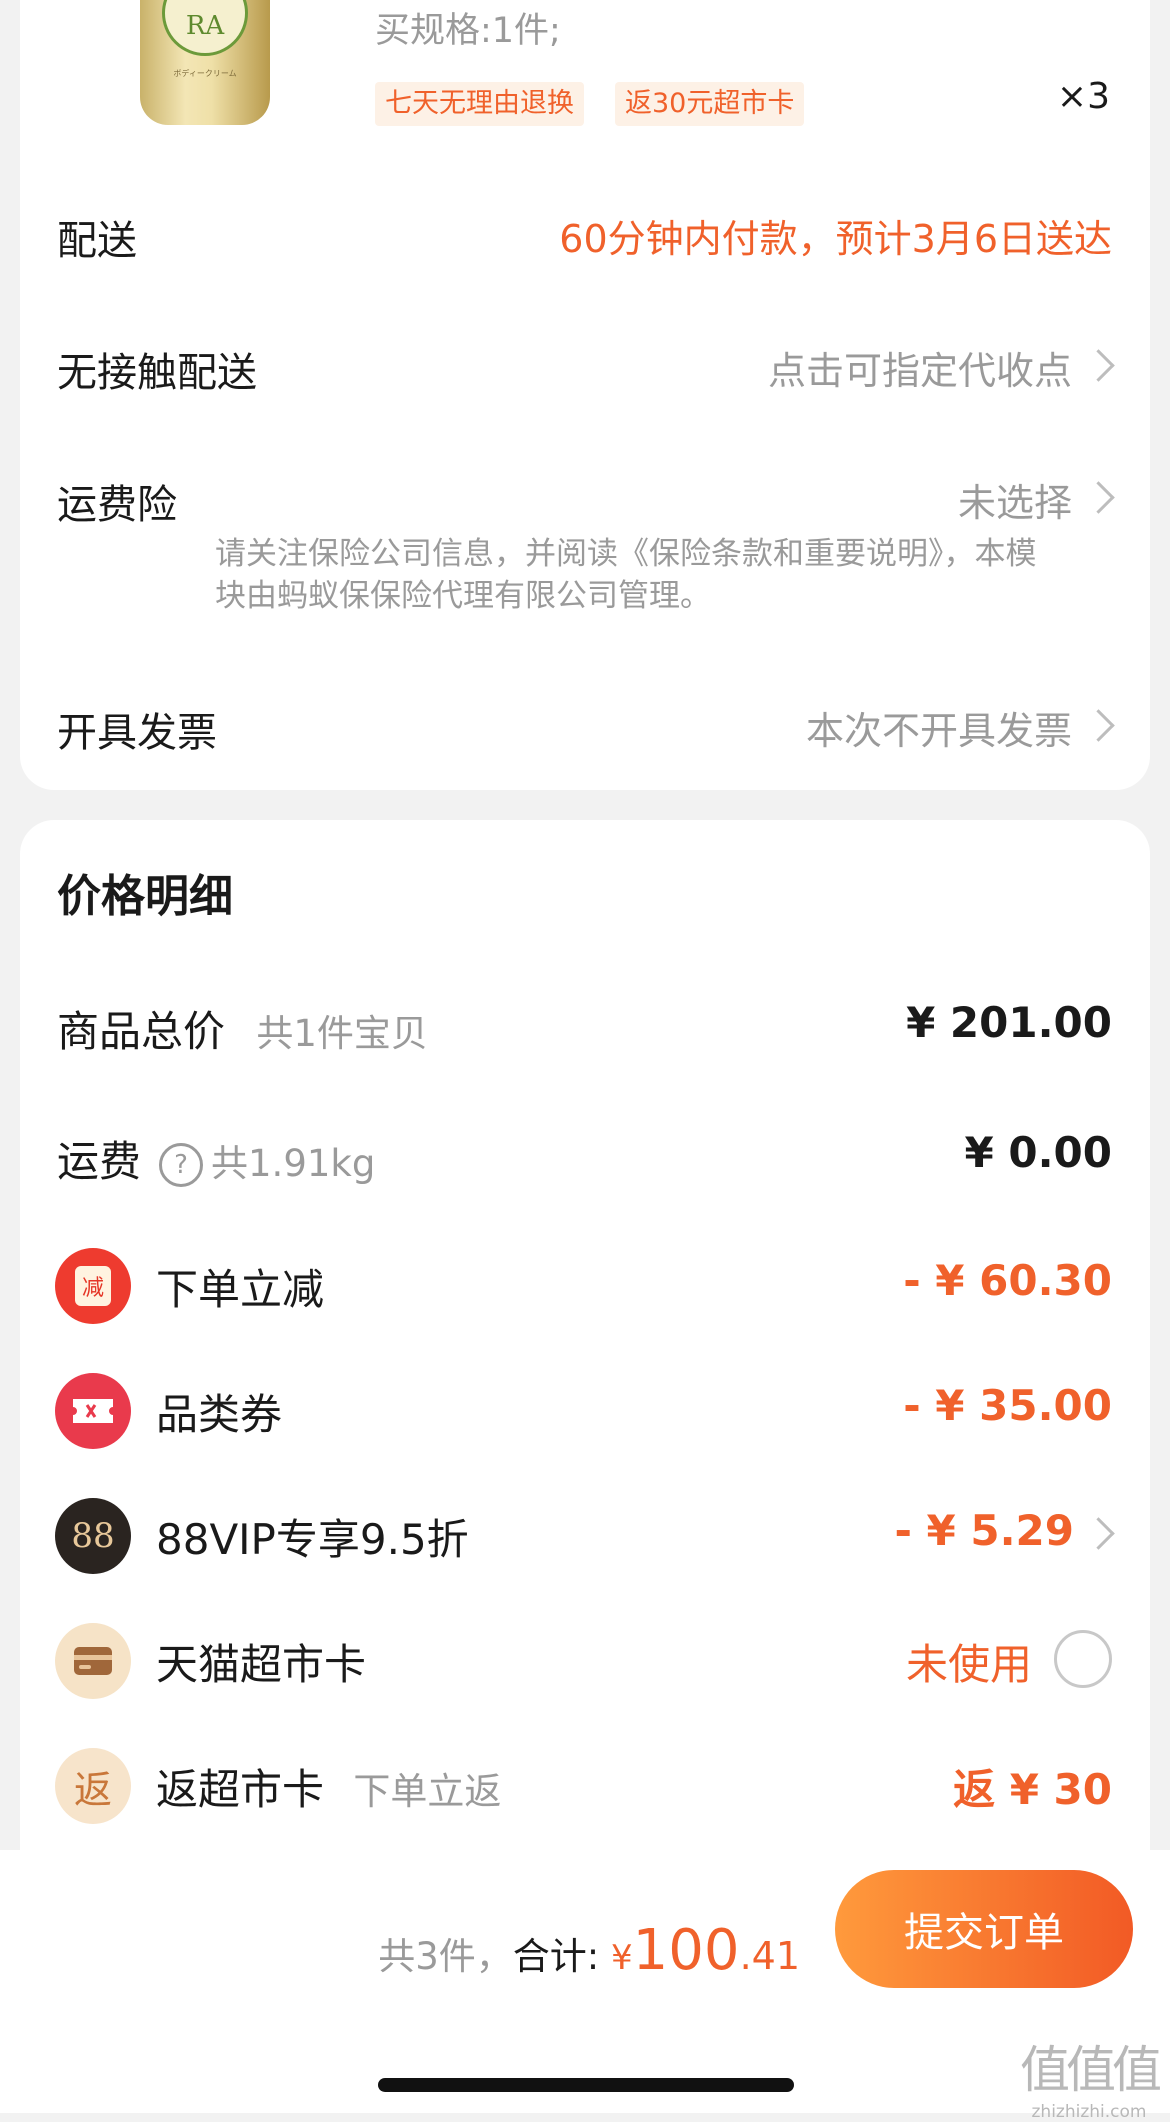 The height and width of the screenshot is (2122, 1170). Describe the element at coordinates (205, 73) in the screenshot. I see `product-image-text: ボディークリーム` at that location.